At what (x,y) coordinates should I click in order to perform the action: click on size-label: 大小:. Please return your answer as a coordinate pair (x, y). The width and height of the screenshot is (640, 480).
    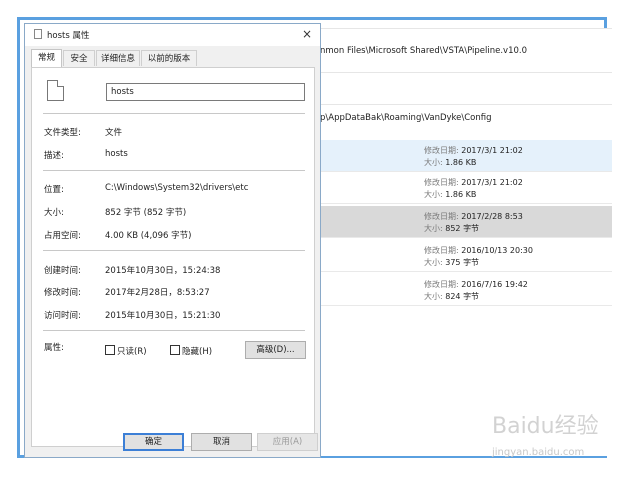
    Looking at the image, I should click on (54, 213).